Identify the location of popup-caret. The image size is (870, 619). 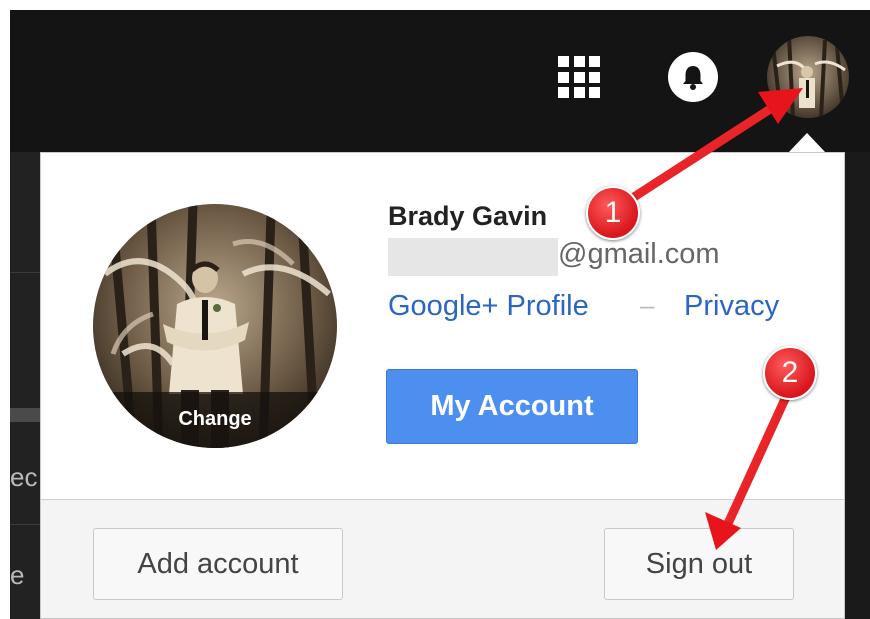
(807, 143).